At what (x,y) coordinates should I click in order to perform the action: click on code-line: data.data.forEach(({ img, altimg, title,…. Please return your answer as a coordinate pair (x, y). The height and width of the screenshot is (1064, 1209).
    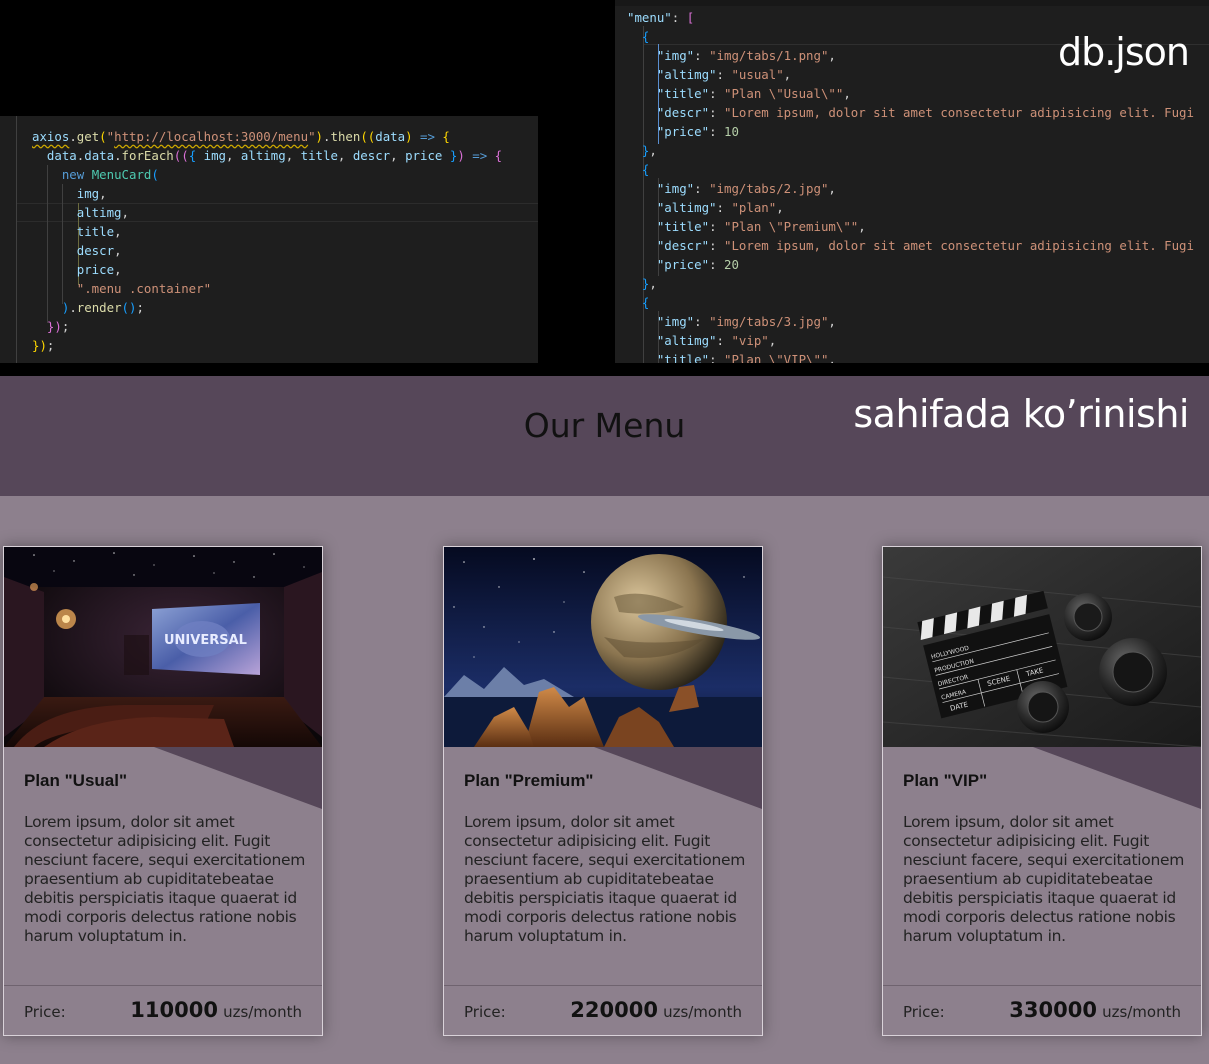
    Looking at the image, I should click on (267, 155).